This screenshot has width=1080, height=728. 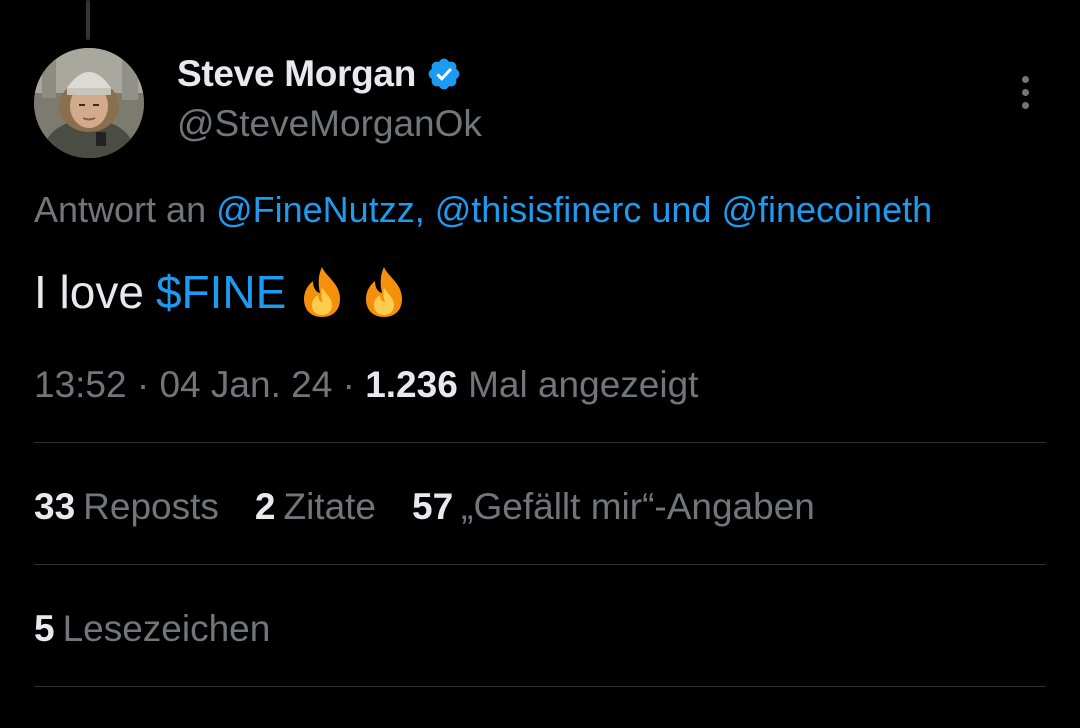 What do you see at coordinates (583, 384) in the screenshot?
I see `views-label: Mal angezeigt` at bounding box center [583, 384].